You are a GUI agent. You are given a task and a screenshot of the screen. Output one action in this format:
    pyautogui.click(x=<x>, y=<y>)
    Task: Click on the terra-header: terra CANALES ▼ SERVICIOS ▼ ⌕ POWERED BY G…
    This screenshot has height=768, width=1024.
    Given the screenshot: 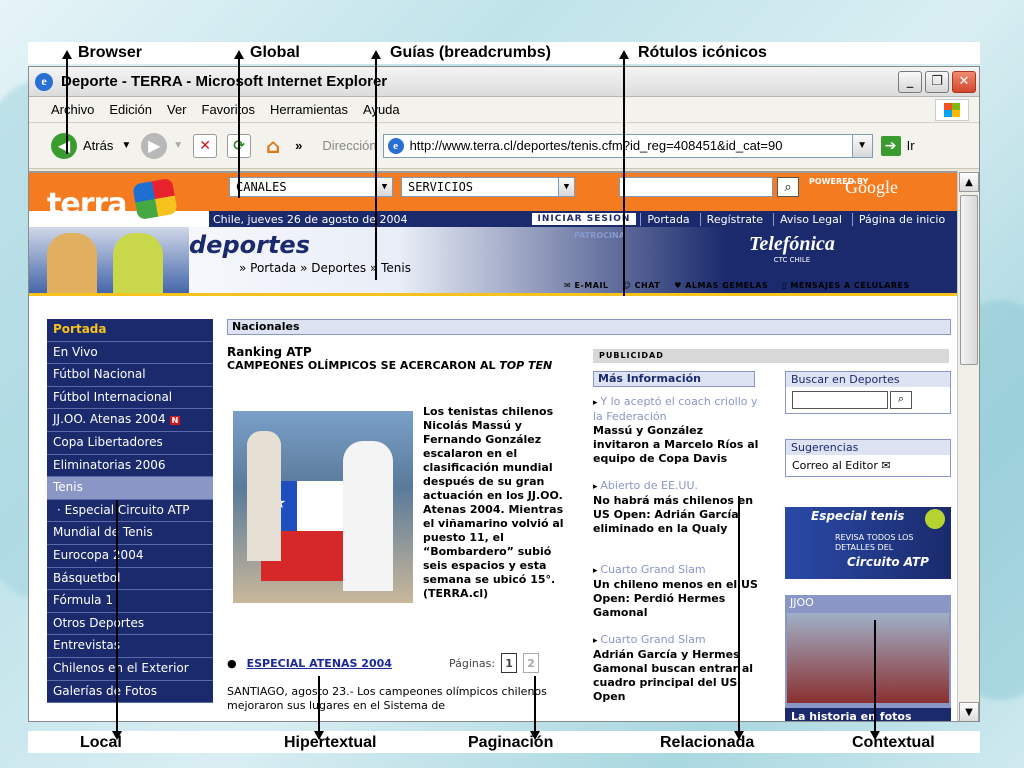 What is the action you would take?
    pyautogui.click(x=494, y=197)
    